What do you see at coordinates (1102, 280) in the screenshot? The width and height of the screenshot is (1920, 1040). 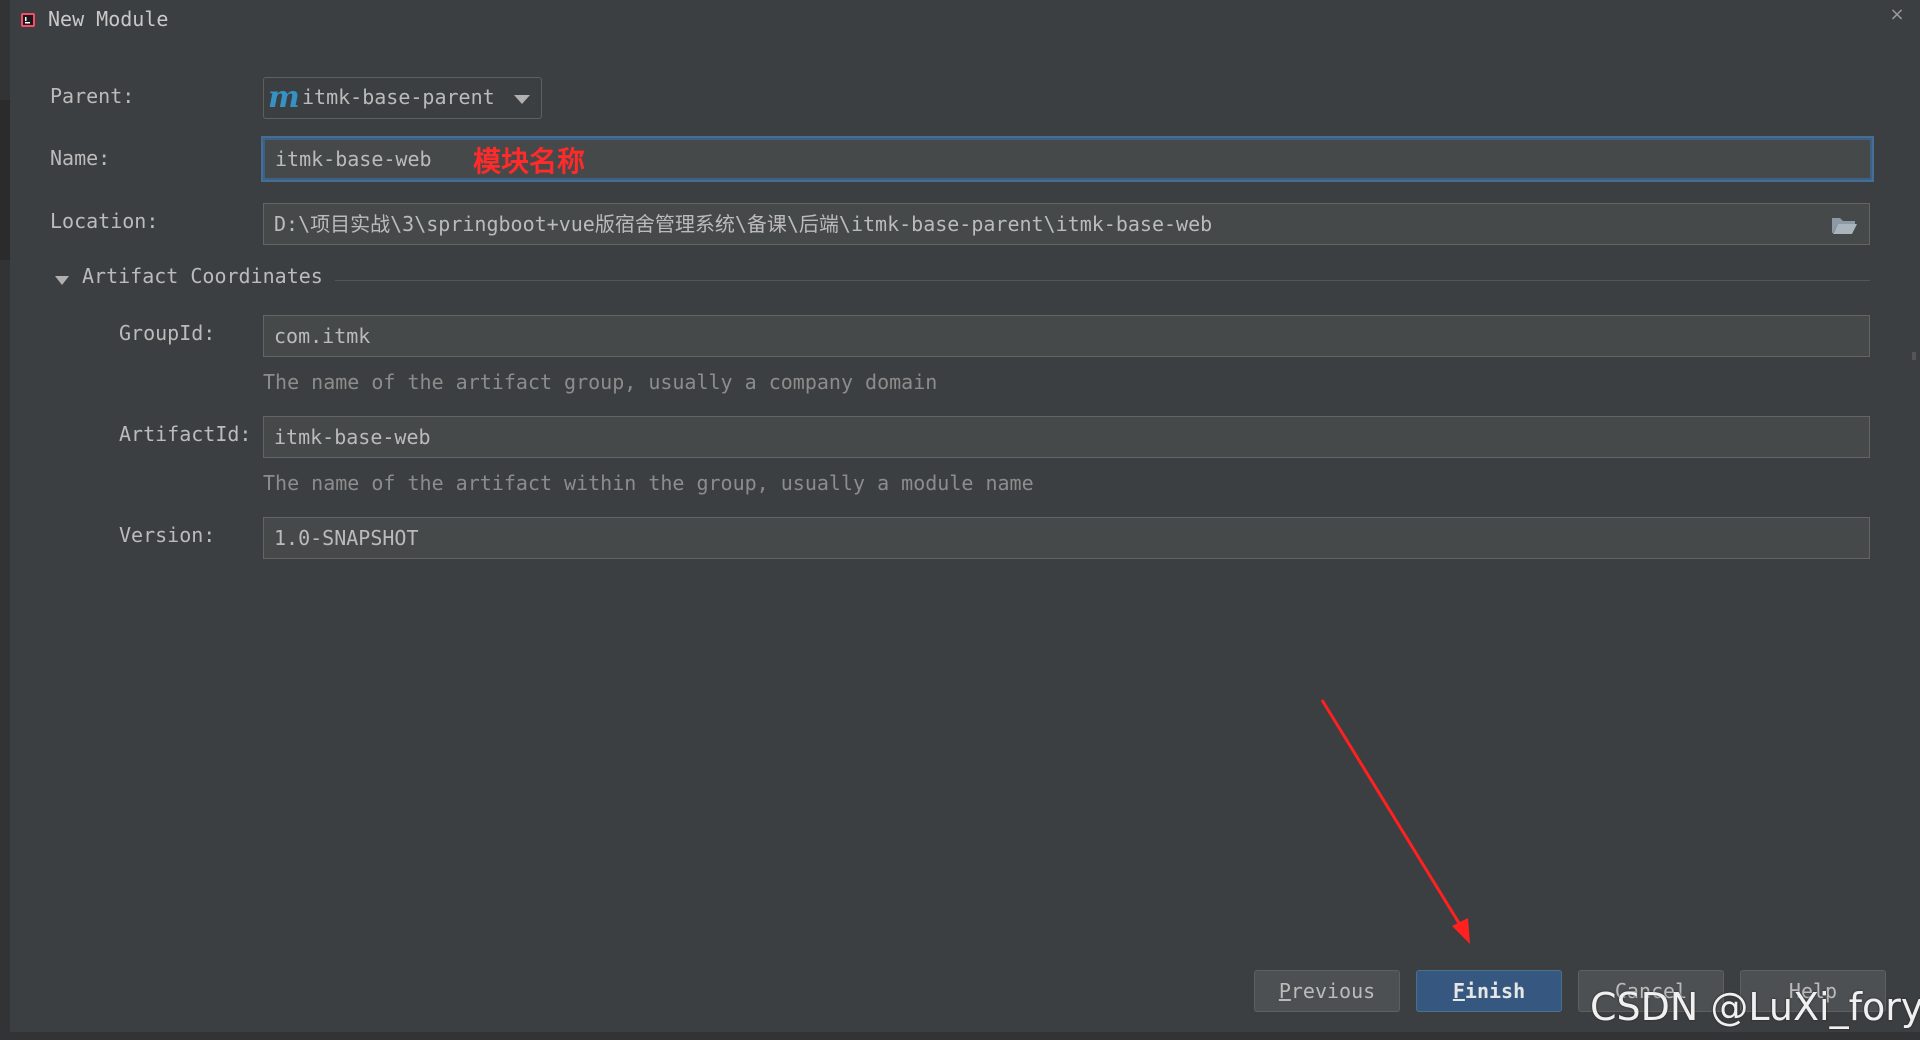 I see `section-divider` at bounding box center [1102, 280].